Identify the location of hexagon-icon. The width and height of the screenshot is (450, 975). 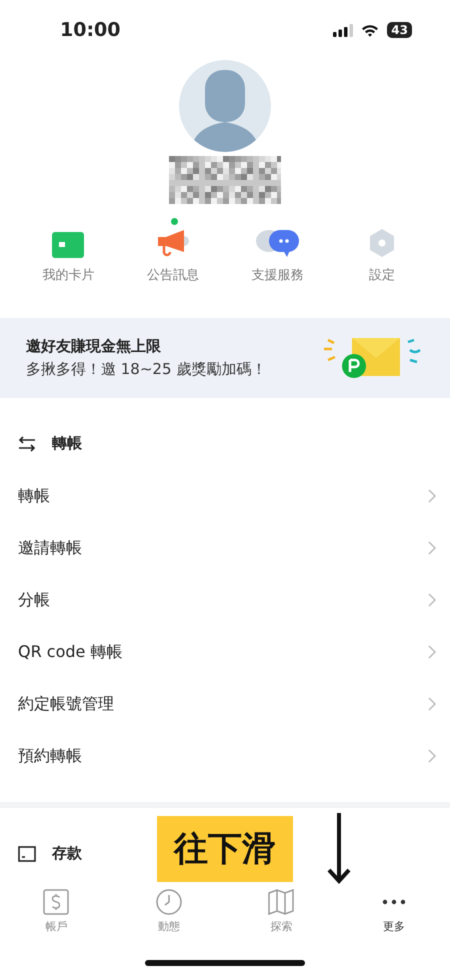
(382, 243).